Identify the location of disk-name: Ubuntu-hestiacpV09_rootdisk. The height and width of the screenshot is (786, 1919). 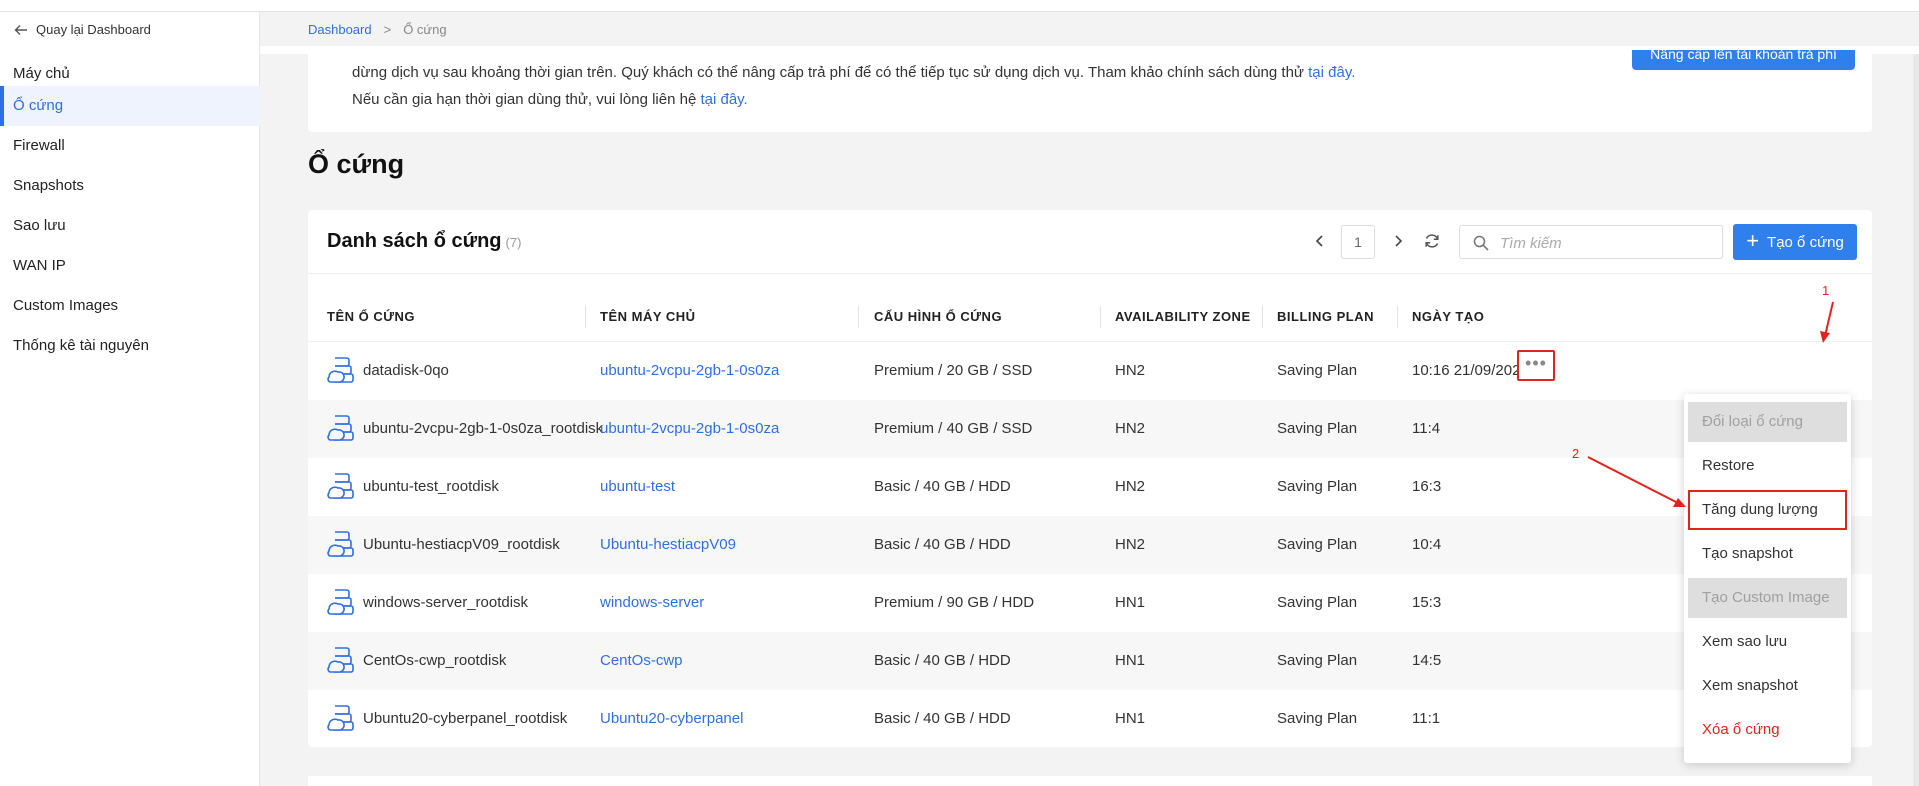
(461, 544).